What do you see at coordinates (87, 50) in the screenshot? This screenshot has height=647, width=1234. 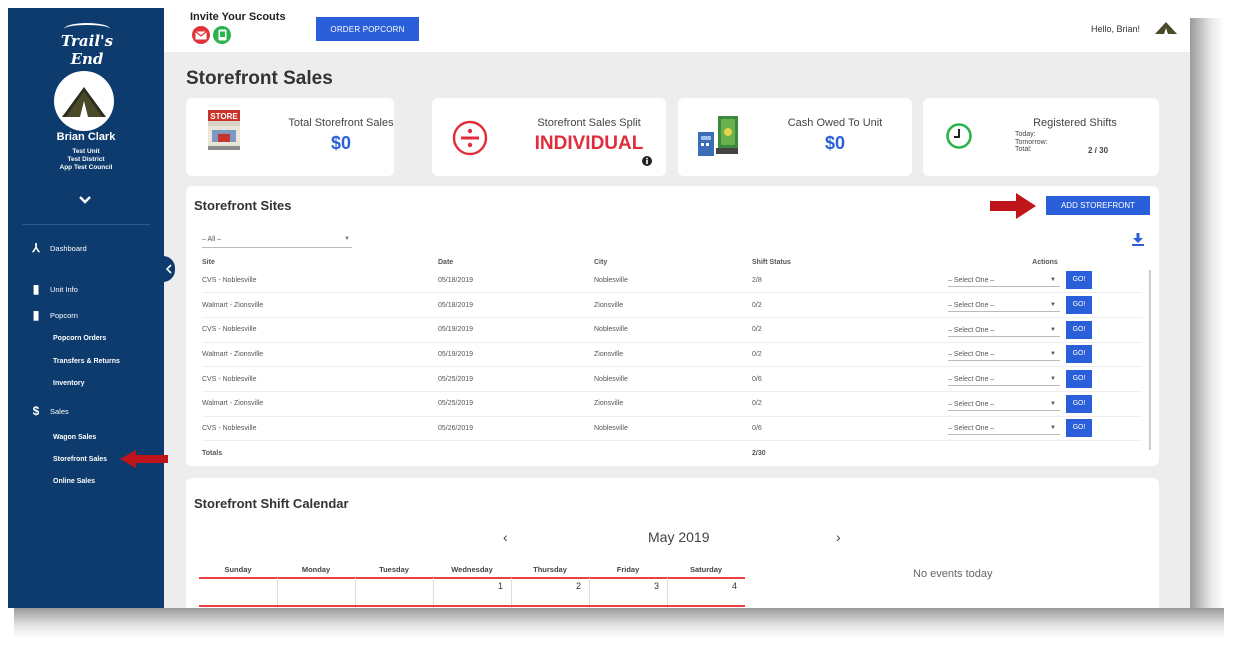 I see `logo-text: Trail's End` at bounding box center [87, 50].